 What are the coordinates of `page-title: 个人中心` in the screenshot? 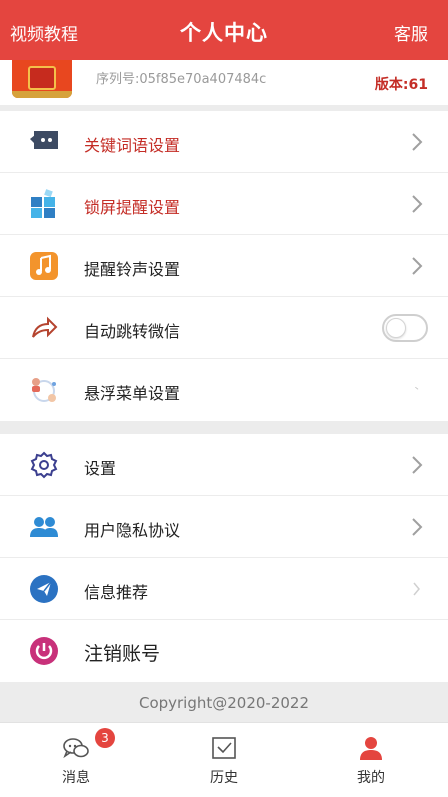 It's located at (224, 33).